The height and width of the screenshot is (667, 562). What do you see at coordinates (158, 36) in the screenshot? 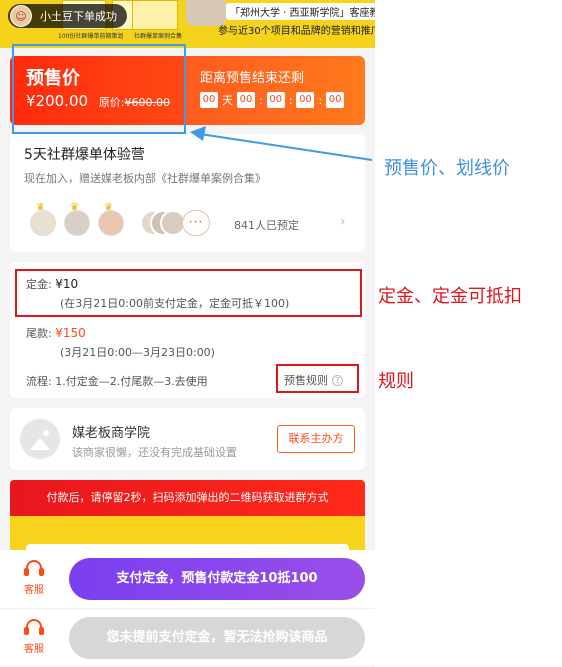
I see `book-caption: 社群爆单案例合集` at bounding box center [158, 36].